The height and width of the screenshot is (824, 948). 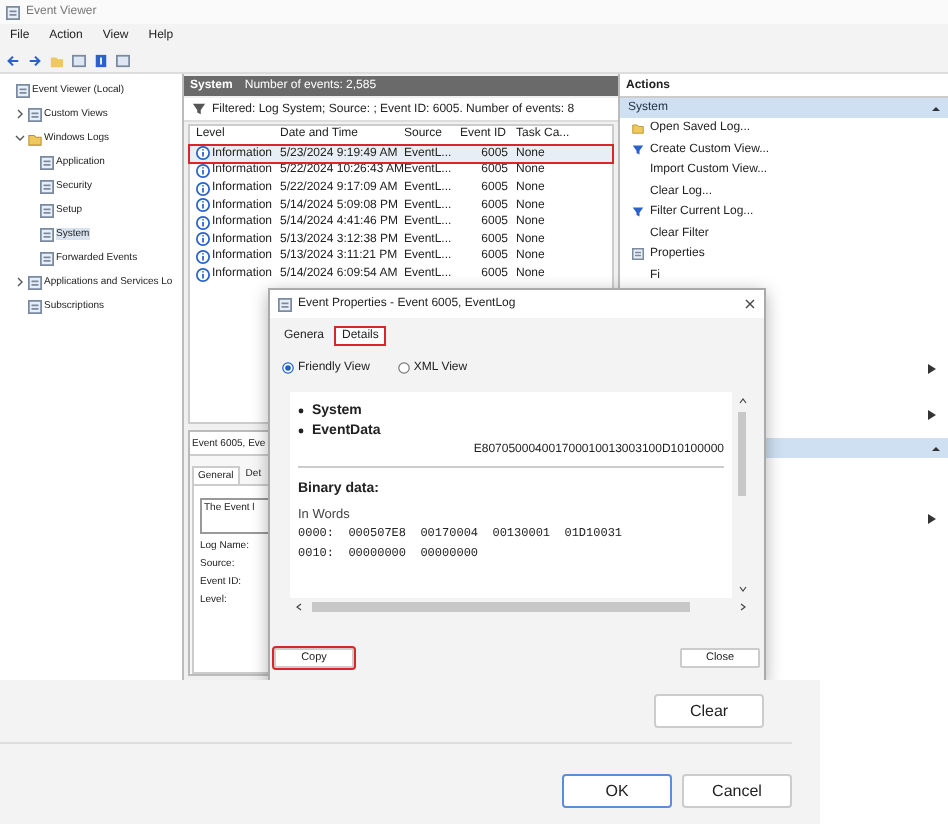 What do you see at coordinates (742, 589) in the screenshot?
I see `scroll-down-icon` at bounding box center [742, 589].